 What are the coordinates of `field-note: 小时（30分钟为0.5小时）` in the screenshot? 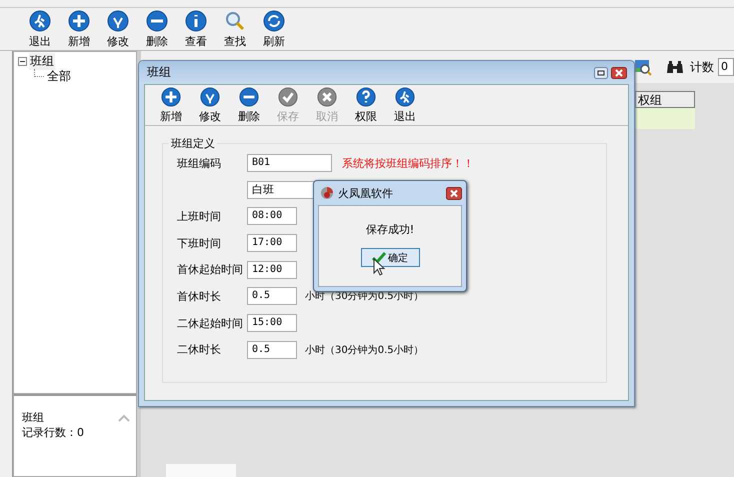 It's located at (364, 350).